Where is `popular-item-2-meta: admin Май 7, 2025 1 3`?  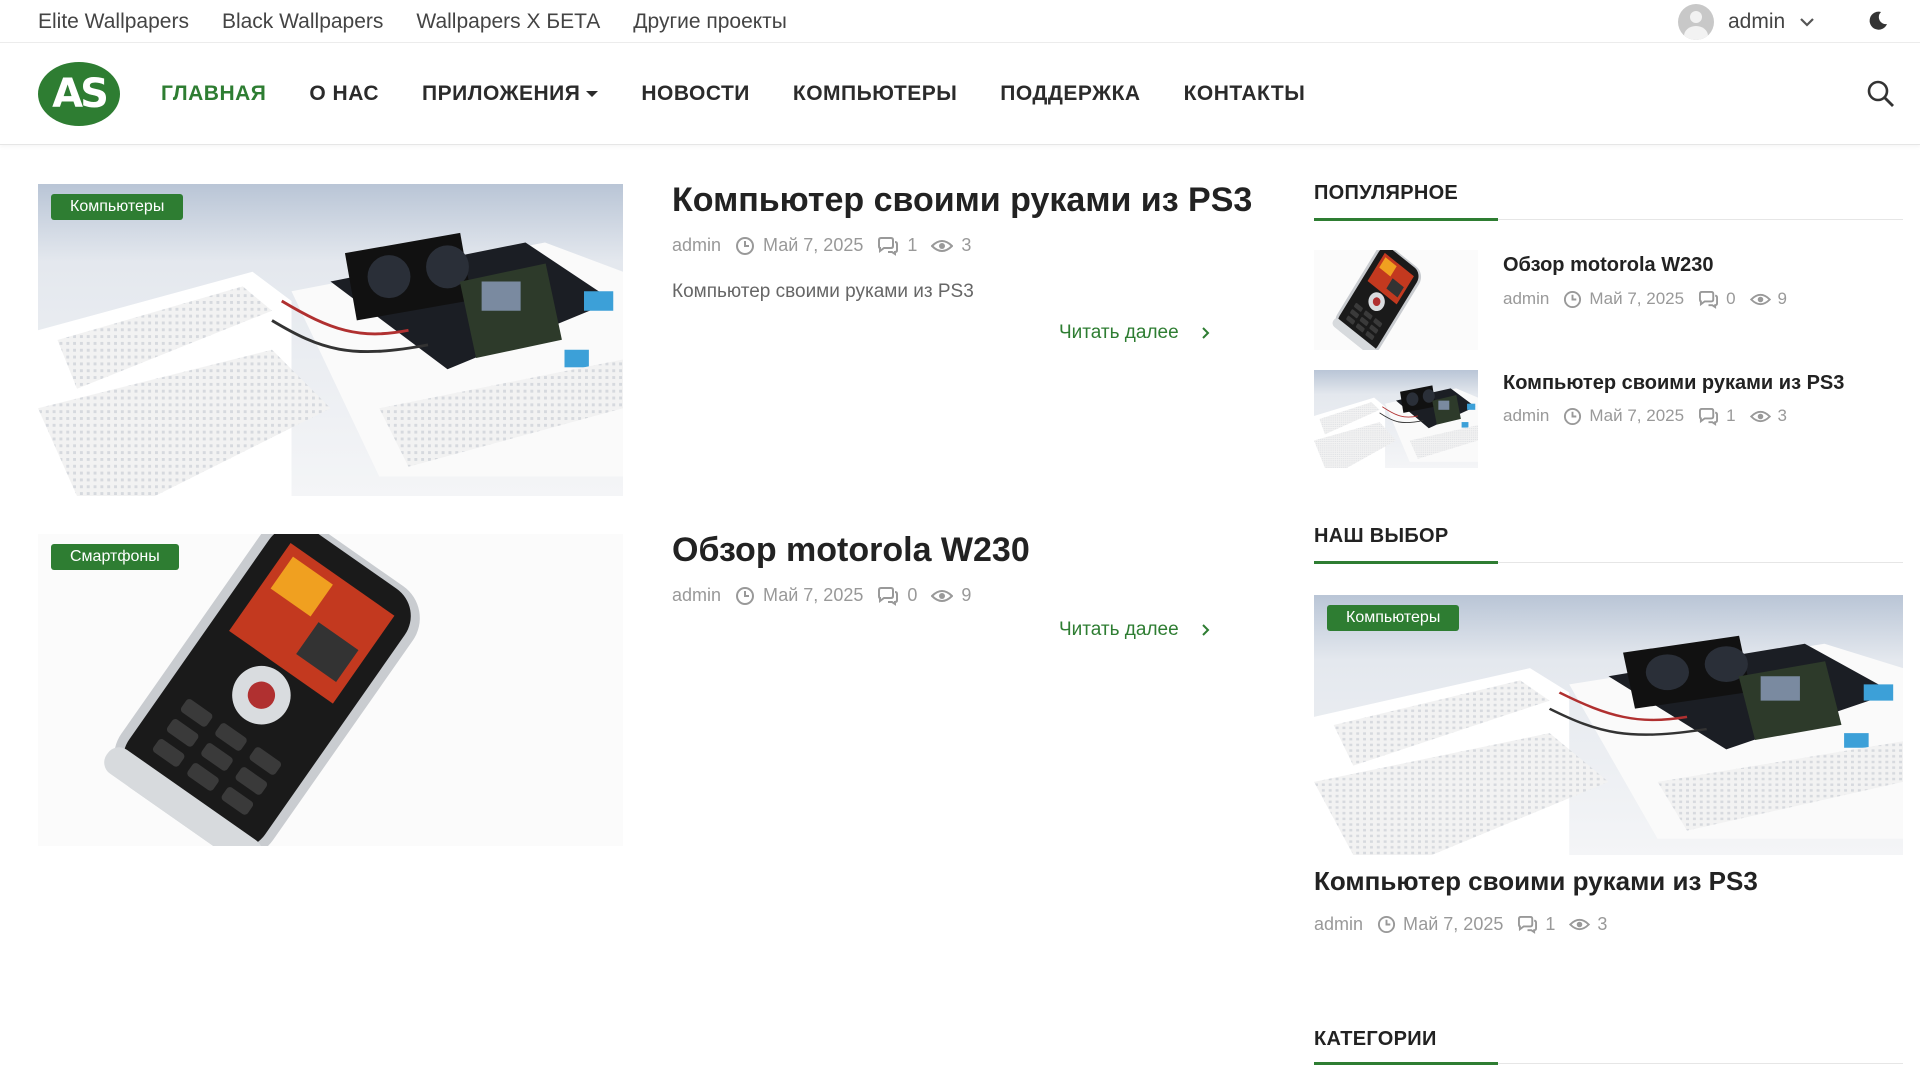 popular-item-2-meta: admin Май 7, 2025 1 3 is located at coordinates (1645, 416).